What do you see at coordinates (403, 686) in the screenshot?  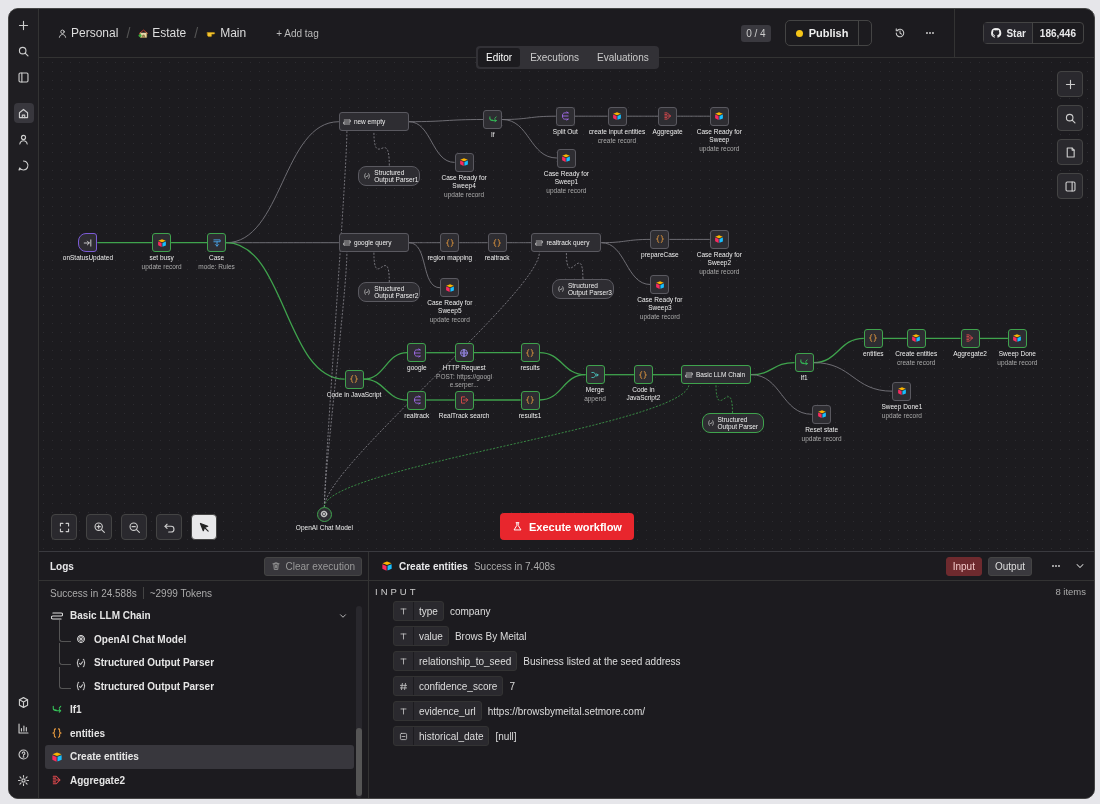 I see `number-type-icon` at bounding box center [403, 686].